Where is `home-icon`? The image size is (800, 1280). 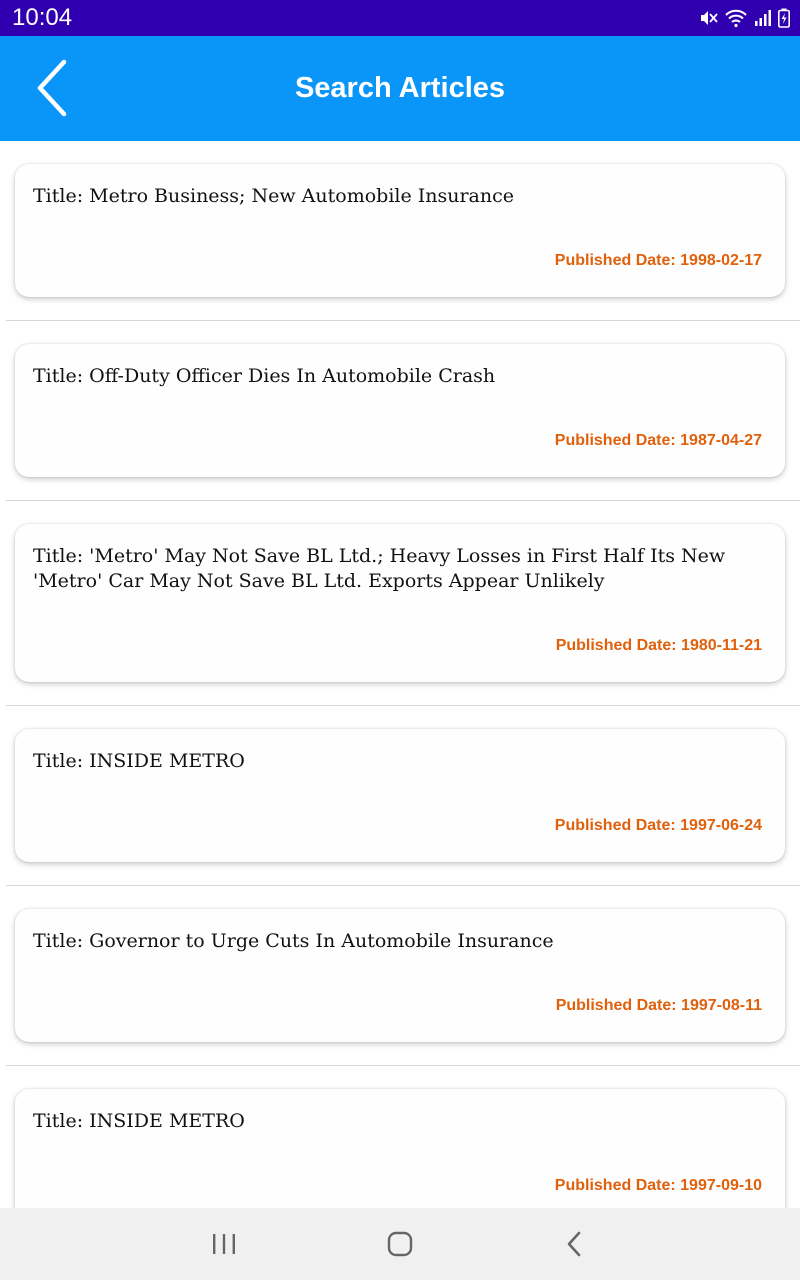 home-icon is located at coordinates (400, 1244).